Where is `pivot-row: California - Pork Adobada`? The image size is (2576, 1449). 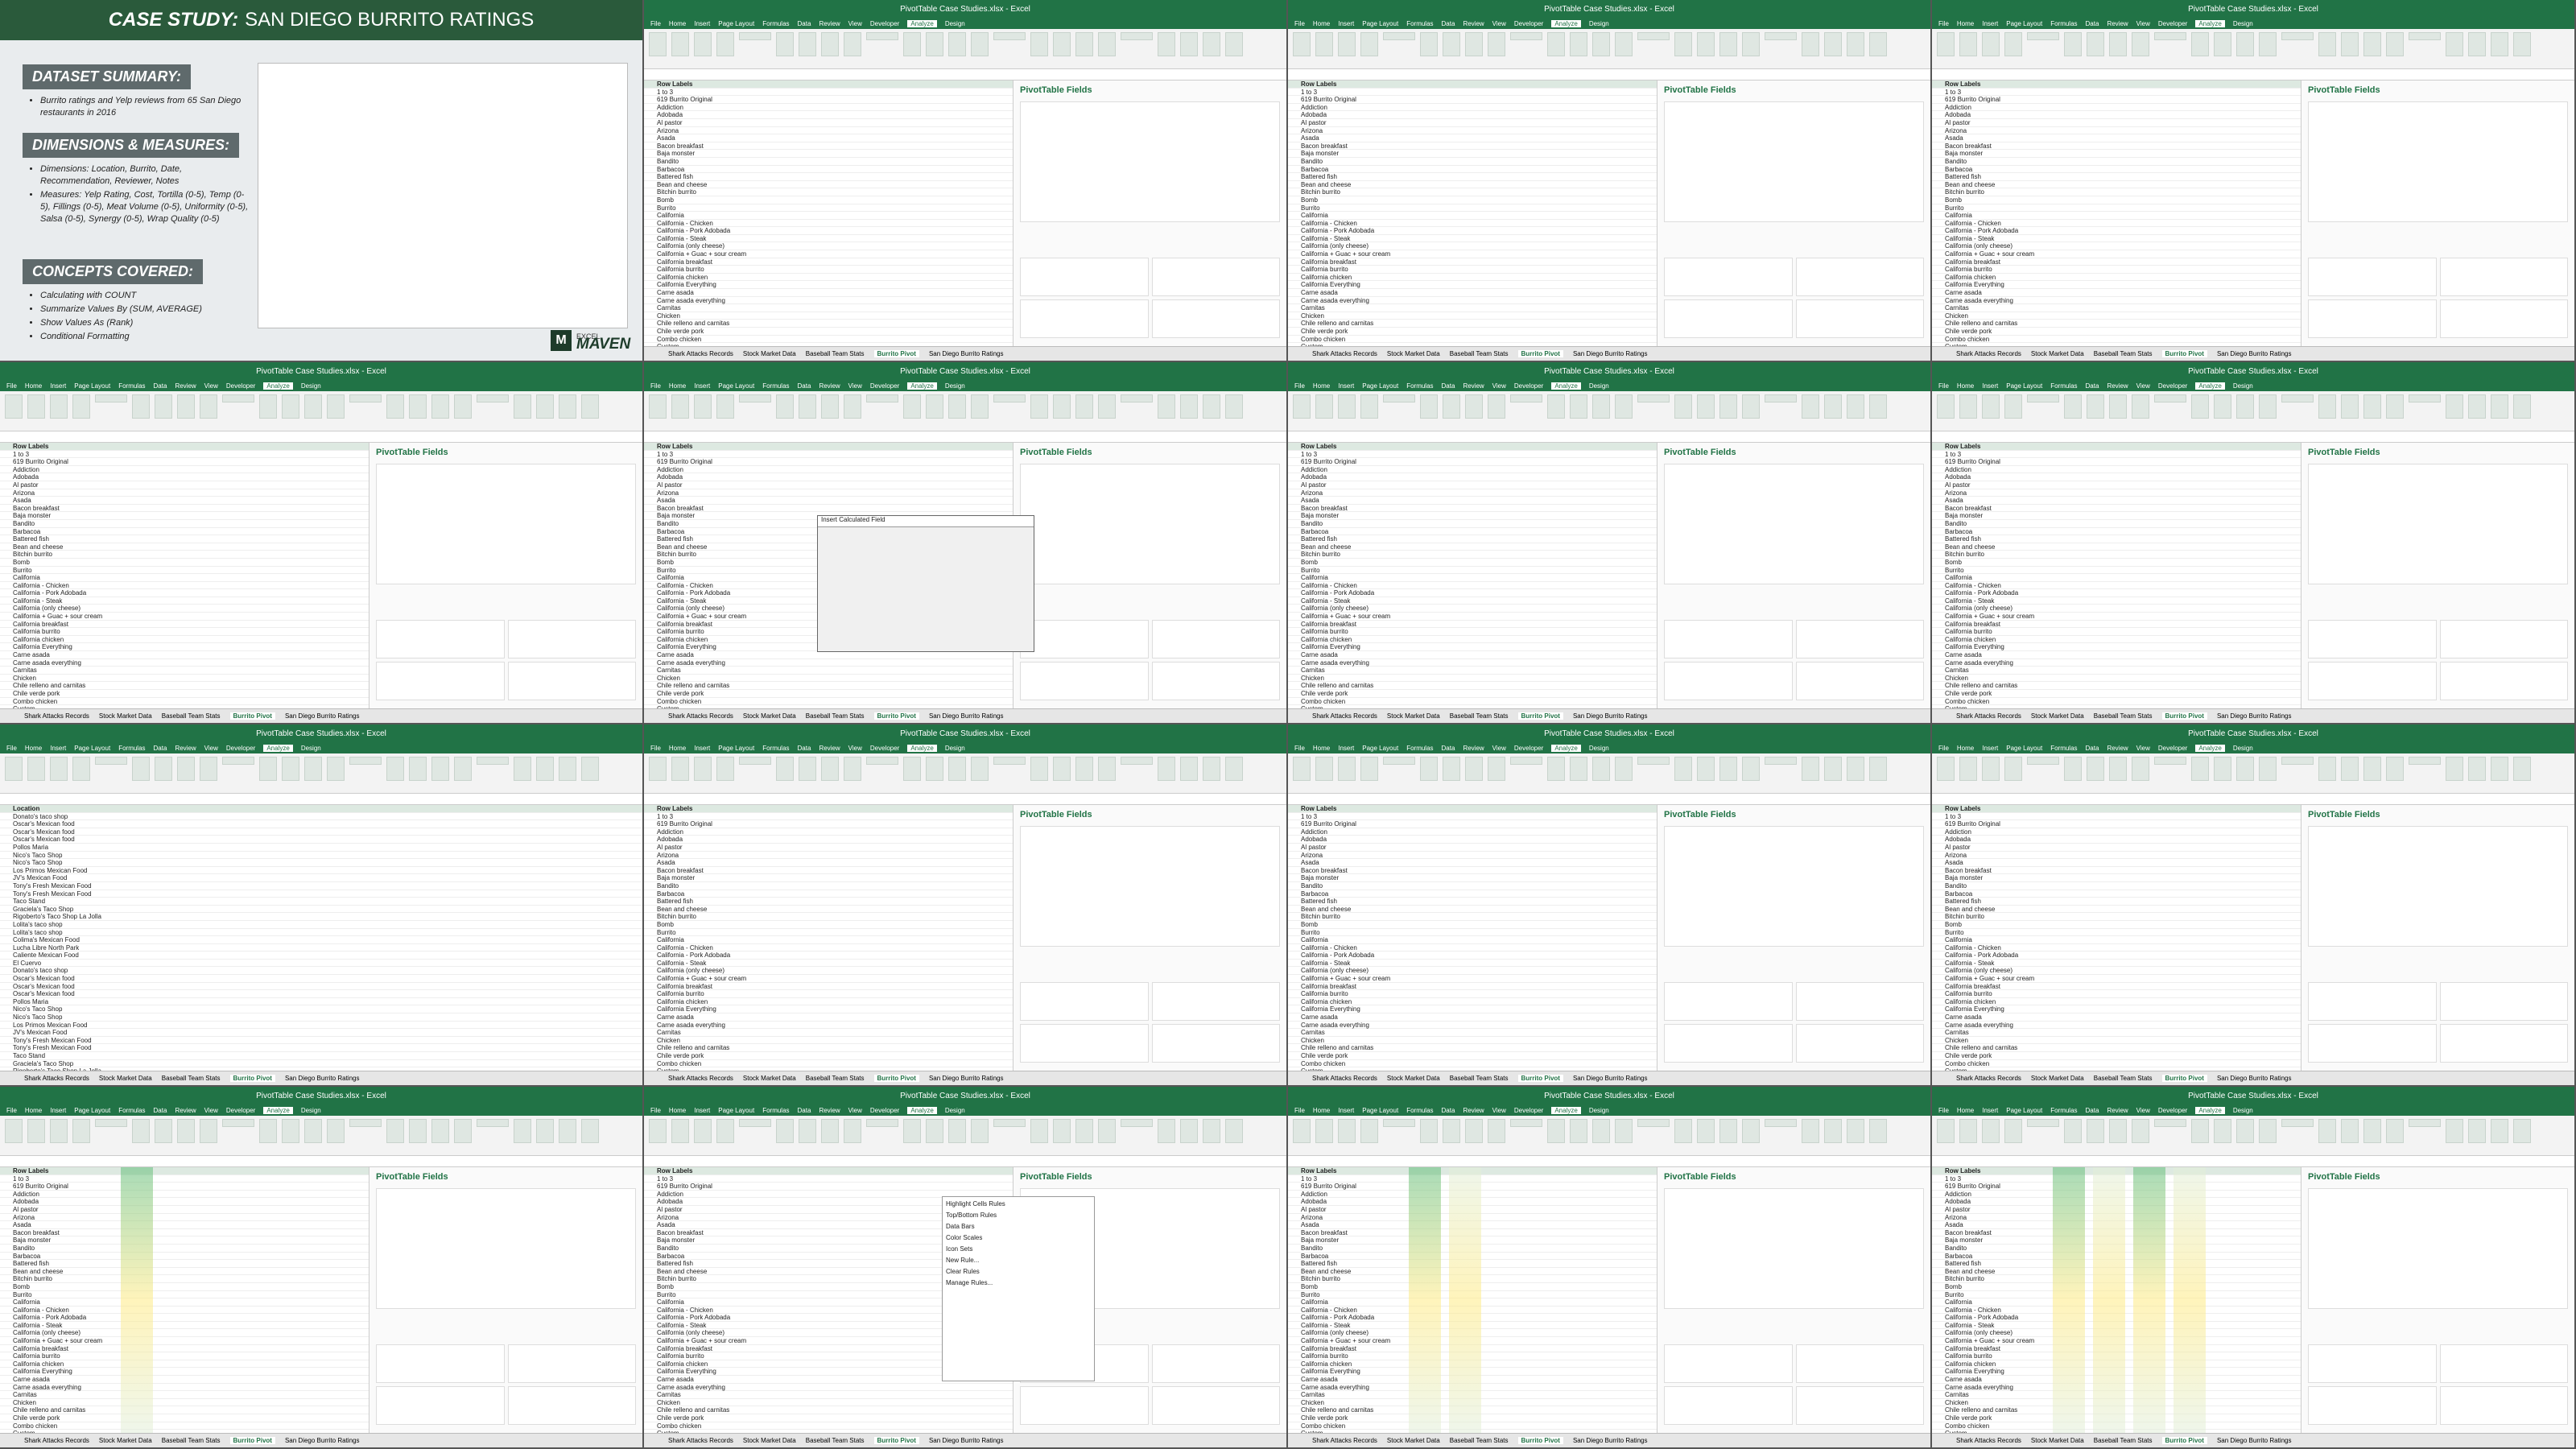
pivot-row: California - Pork Adobada is located at coordinates (1473, 593).